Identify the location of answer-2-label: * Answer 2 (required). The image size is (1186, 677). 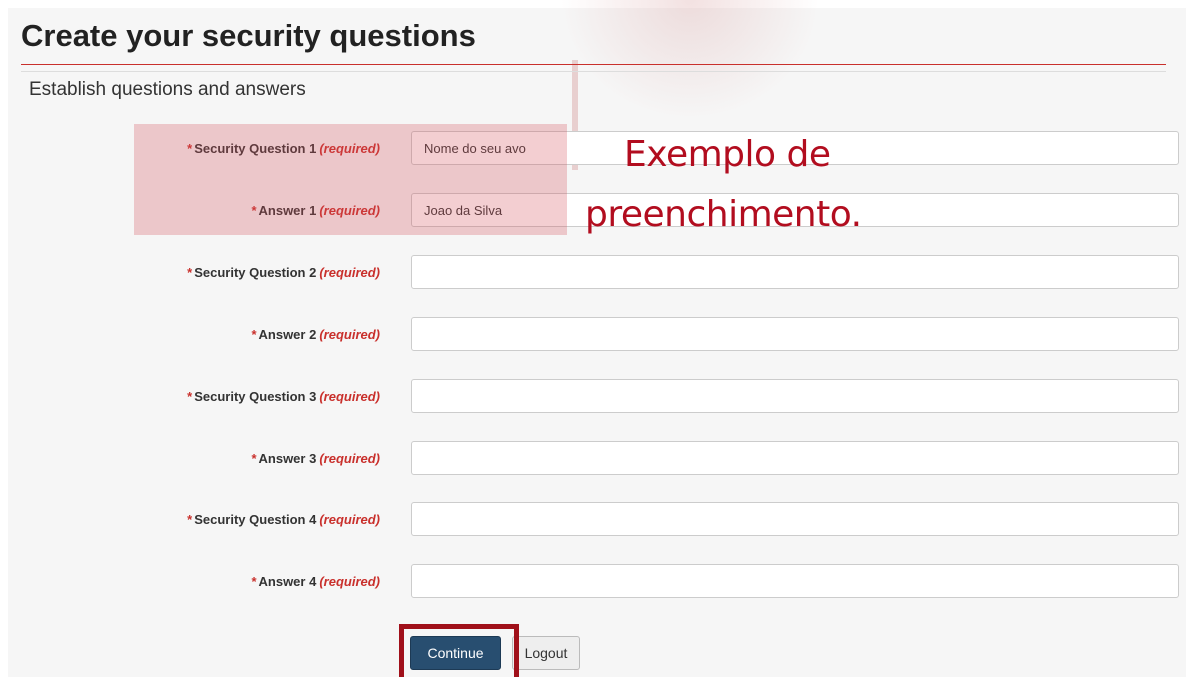
(315, 335).